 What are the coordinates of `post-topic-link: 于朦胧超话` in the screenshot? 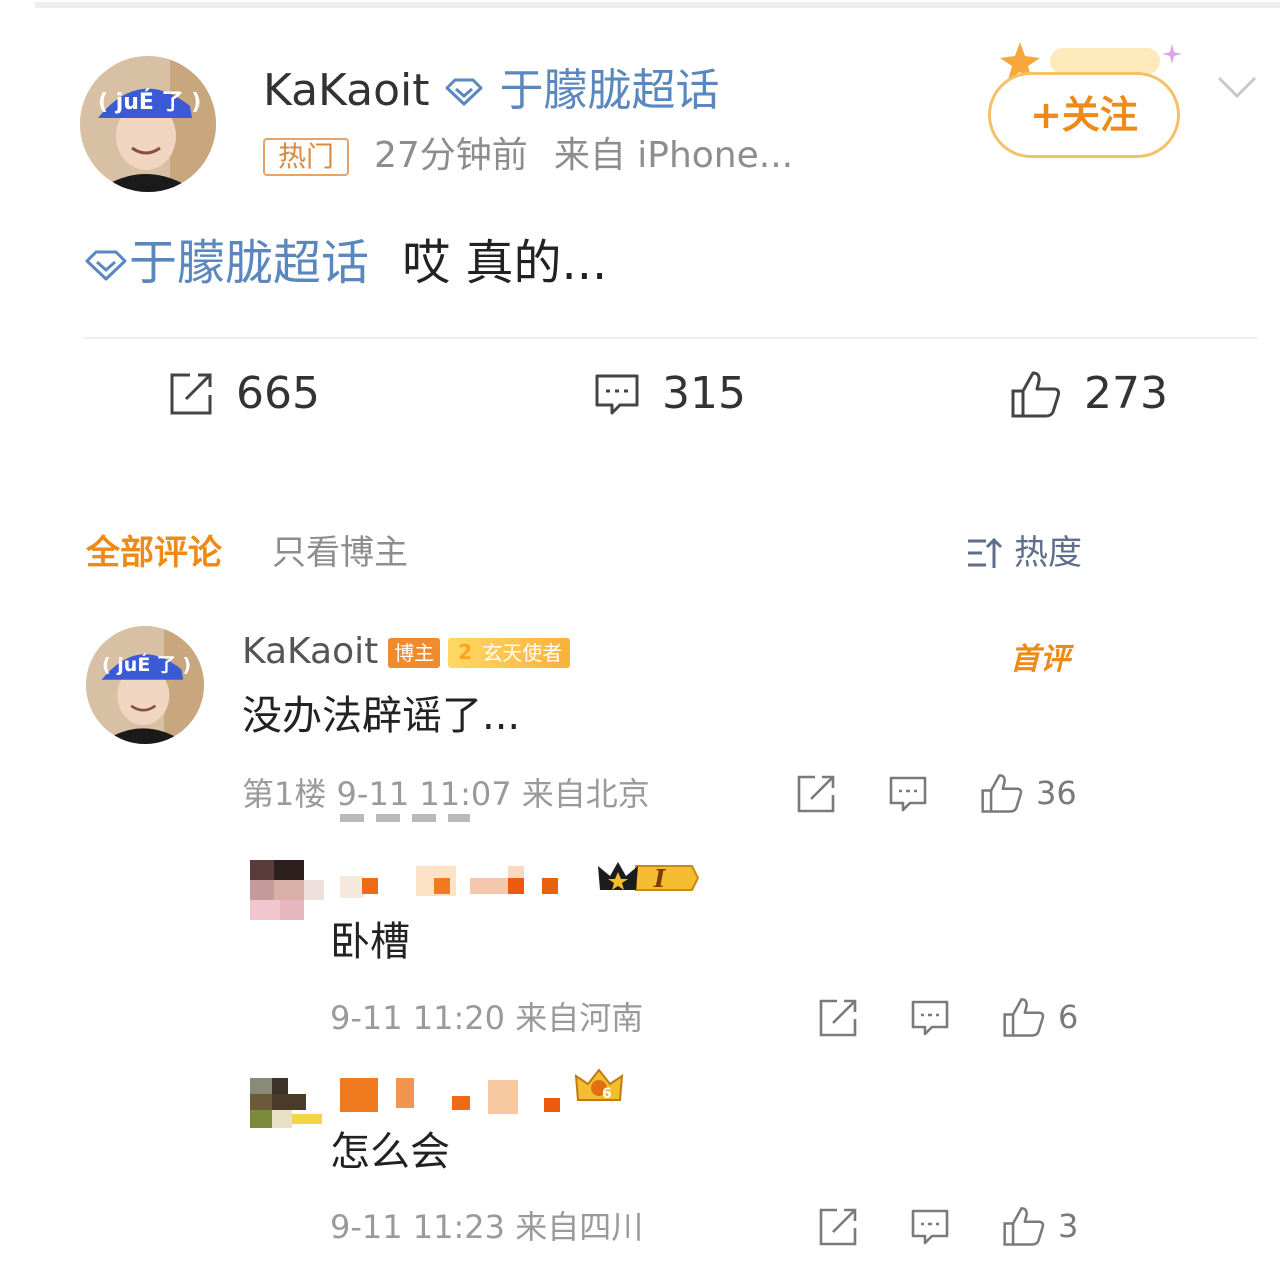 It's located at (609, 90).